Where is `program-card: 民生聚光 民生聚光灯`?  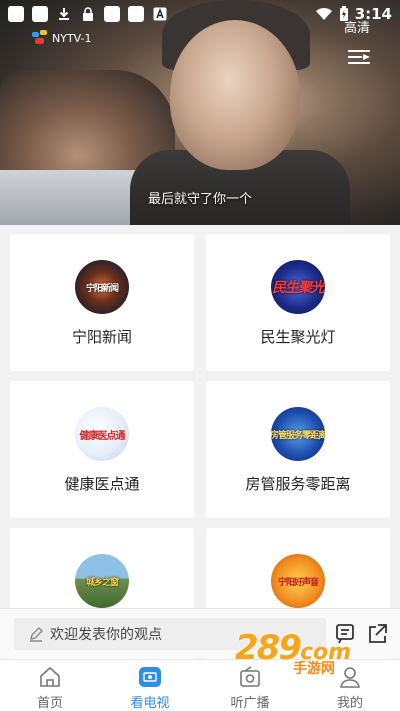
program-card: 民生聚光 民生聚光灯 is located at coordinates (298, 302).